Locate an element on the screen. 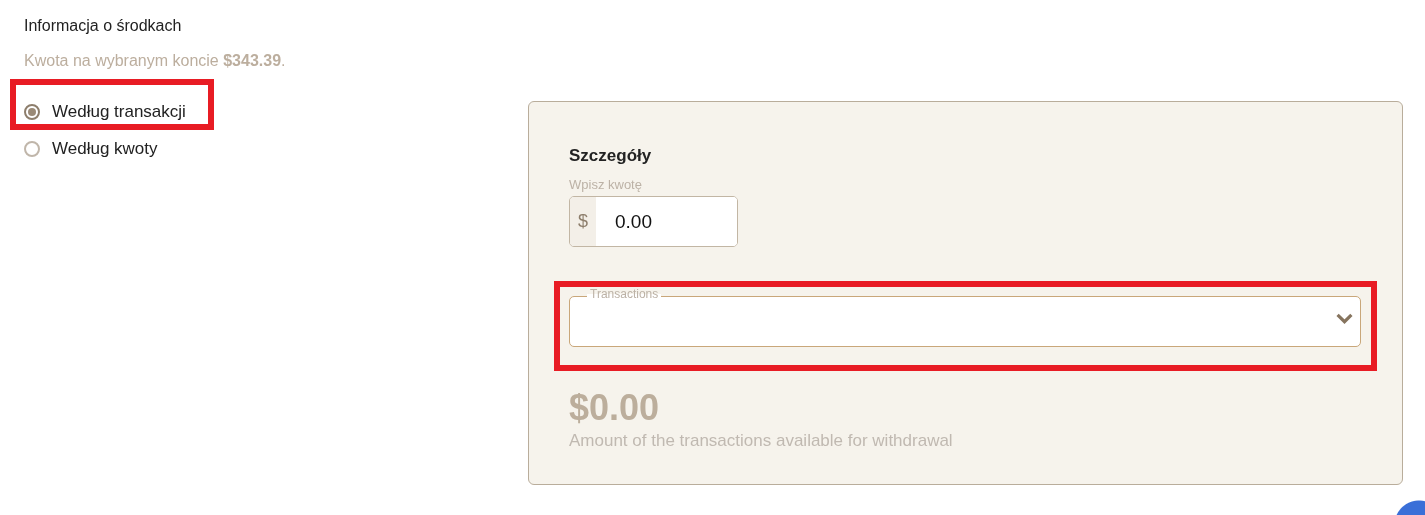  balance-text: Kwota na wybranym koncie $343.39. is located at coordinates (155, 61).